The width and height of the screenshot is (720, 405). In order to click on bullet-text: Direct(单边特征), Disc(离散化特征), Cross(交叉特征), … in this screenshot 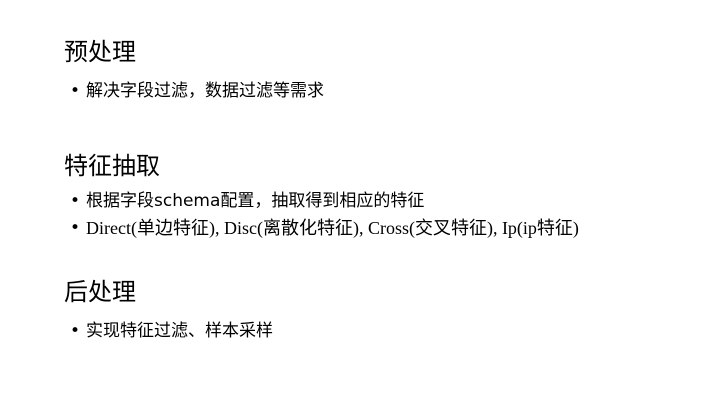, I will do `click(332, 228)`.